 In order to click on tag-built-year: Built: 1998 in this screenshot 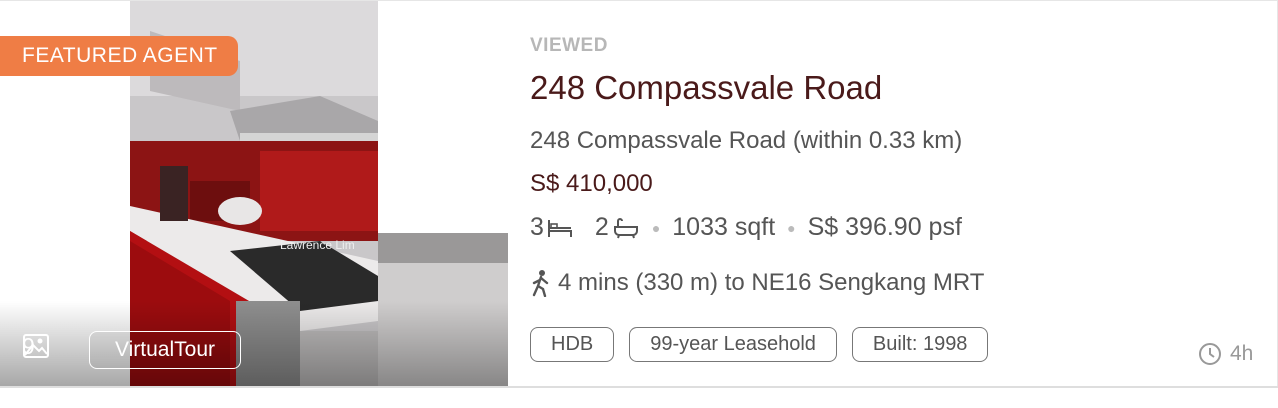, I will do `click(920, 344)`.